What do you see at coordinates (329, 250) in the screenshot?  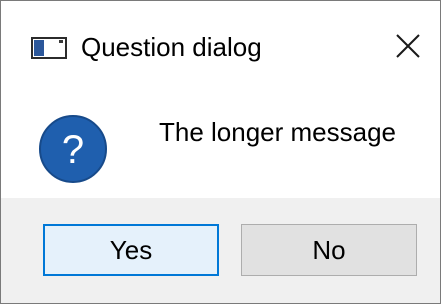 I see `no-button: No` at bounding box center [329, 250].